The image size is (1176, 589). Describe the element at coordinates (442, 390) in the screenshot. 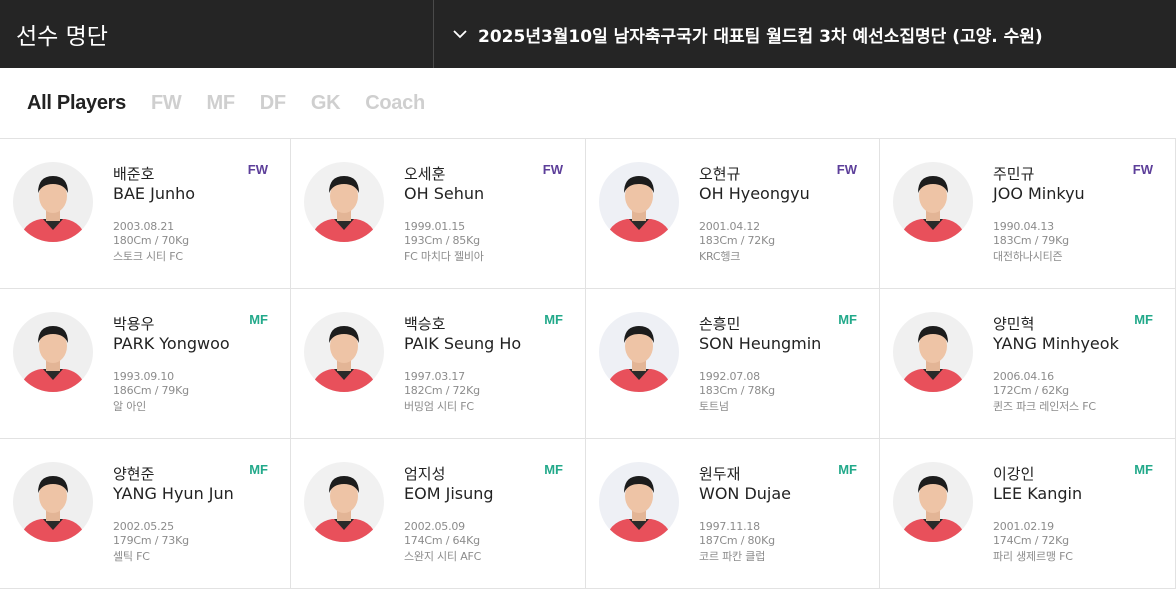

I see `player-height-weight: 182Cm / 72Kg` at that location.